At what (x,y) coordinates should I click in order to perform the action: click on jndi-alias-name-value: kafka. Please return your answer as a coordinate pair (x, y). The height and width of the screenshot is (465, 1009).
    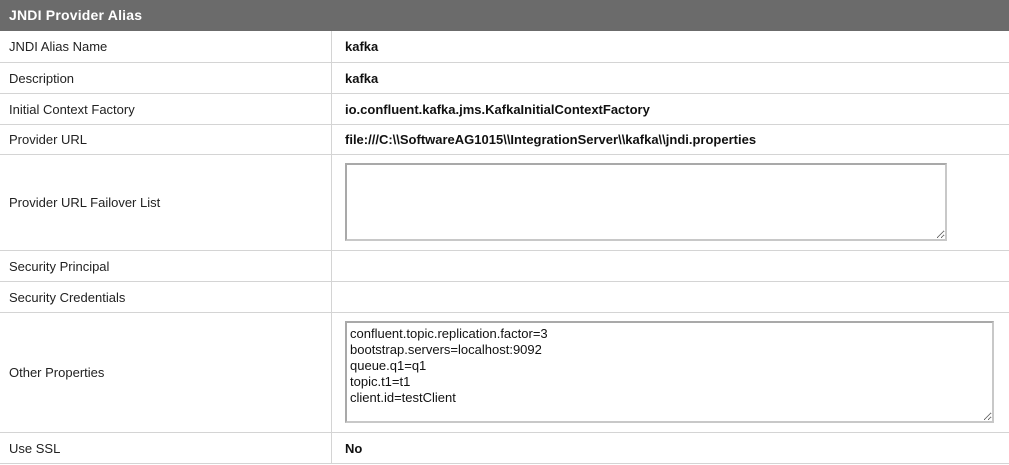
    Looking at the image, I should click on (362, 46).